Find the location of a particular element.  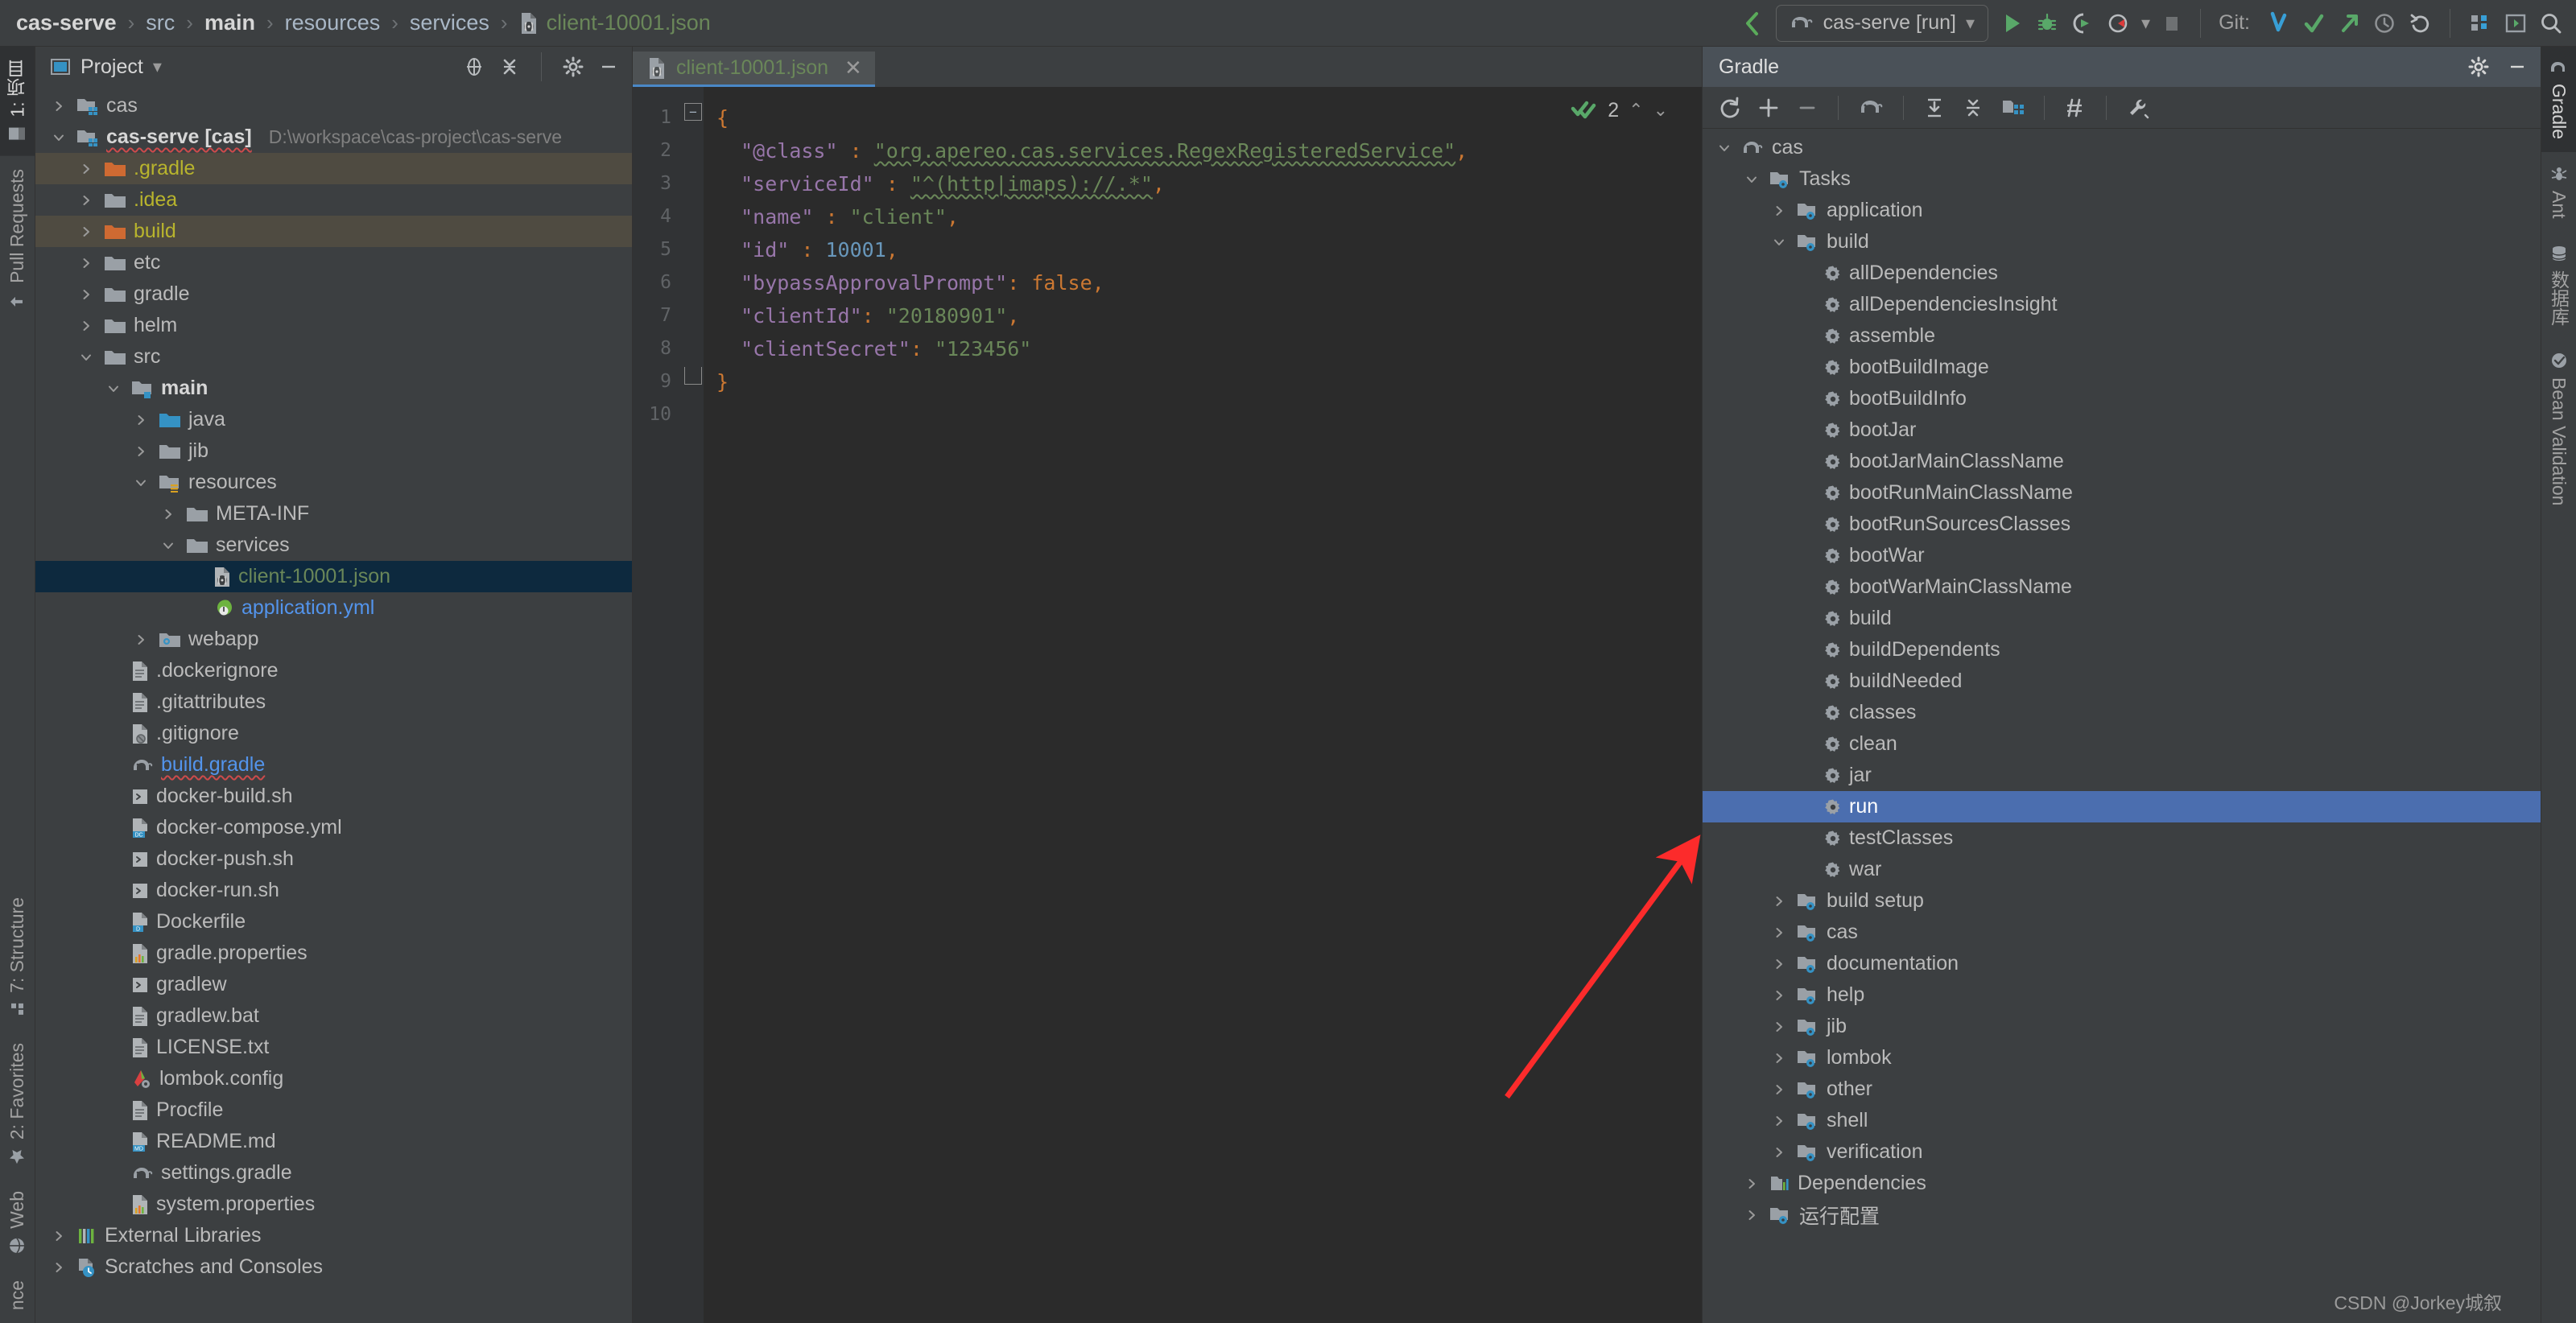

project-tree-item: java is located at coordinates (333, 419).